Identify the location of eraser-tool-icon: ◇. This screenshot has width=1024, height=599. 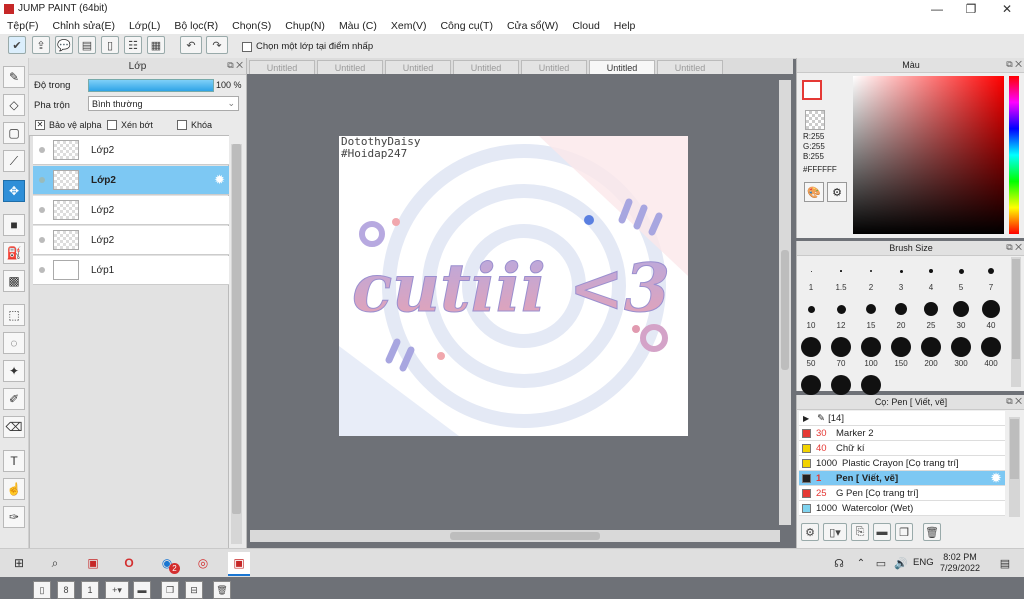
(14, 105).